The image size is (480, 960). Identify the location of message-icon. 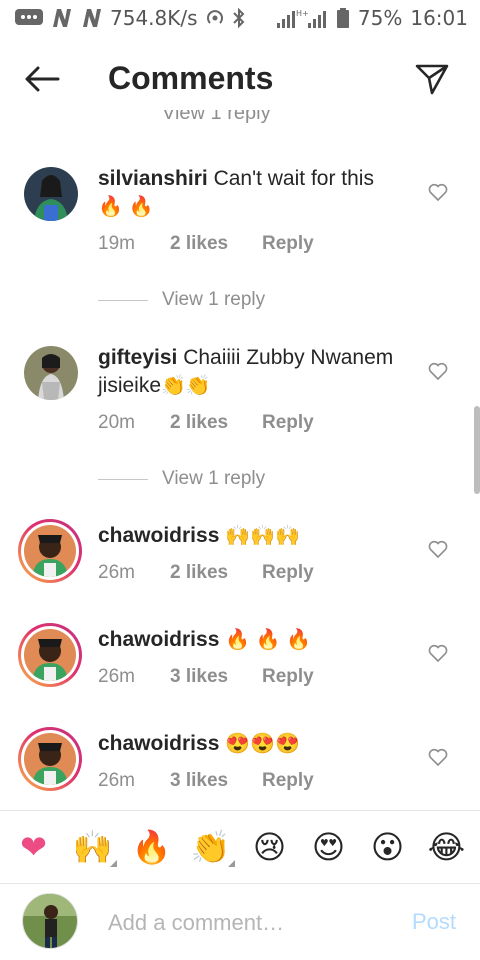
(29, 18).